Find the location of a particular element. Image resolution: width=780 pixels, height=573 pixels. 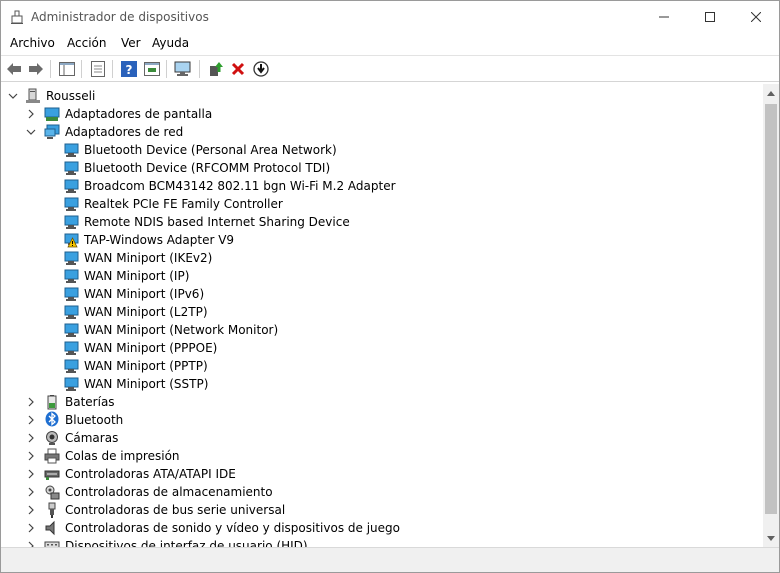

toolbar: ? is located at coordinates (390, 68).